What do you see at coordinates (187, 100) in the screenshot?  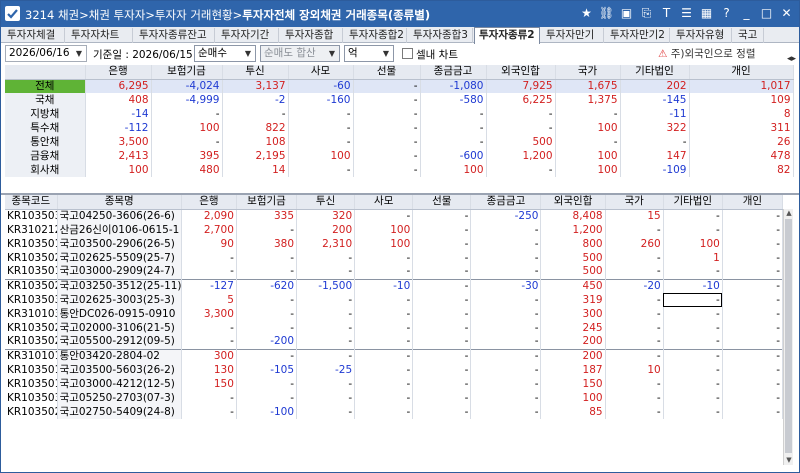 I see `summary-cell: -4,999` at bounding box center [187, 100].